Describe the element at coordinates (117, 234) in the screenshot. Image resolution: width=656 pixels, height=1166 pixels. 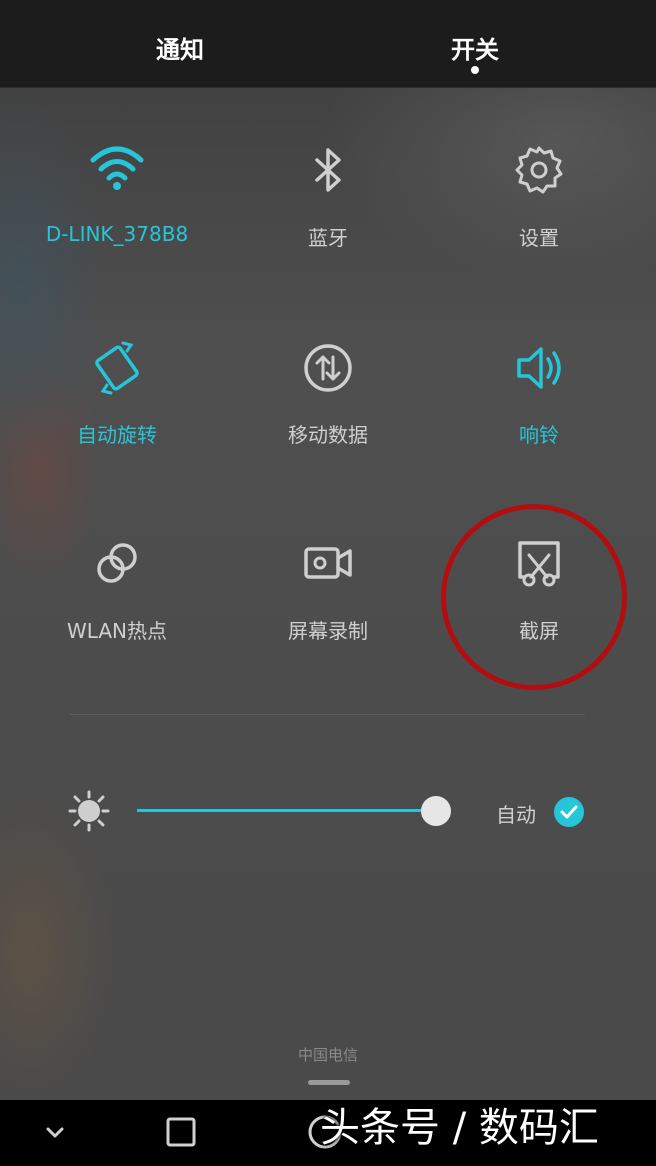
I see `tile-label-wifi: D-LINK_378B8` at that location.